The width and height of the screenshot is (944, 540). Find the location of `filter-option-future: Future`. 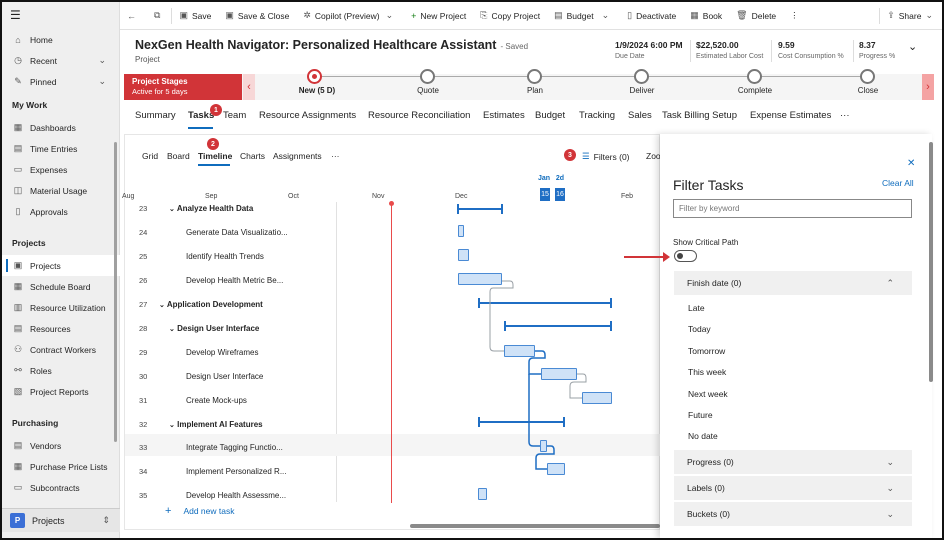

filter-option-future: Future is located at coordinates (700, 415).